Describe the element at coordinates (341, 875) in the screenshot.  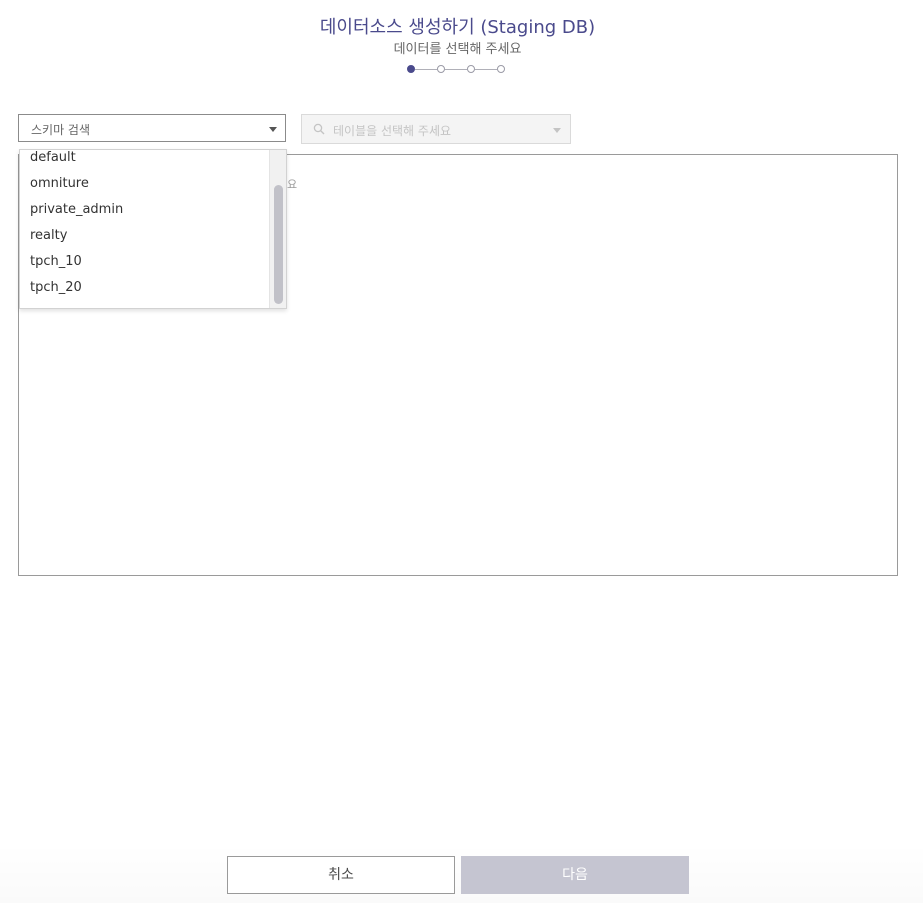
I see `cancel-button: 취소` at that location.